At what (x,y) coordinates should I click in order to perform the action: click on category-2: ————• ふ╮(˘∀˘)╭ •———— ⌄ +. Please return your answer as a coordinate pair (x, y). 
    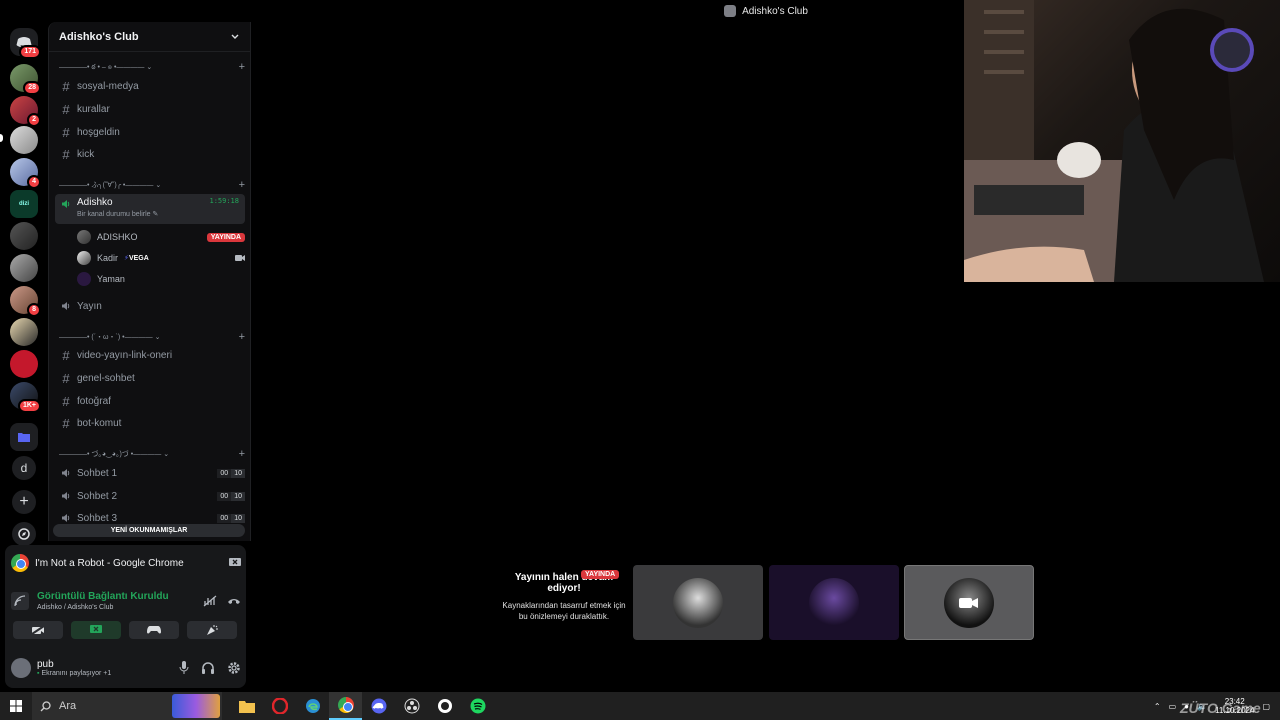
    Looking at the image, I should click on (152, 185).